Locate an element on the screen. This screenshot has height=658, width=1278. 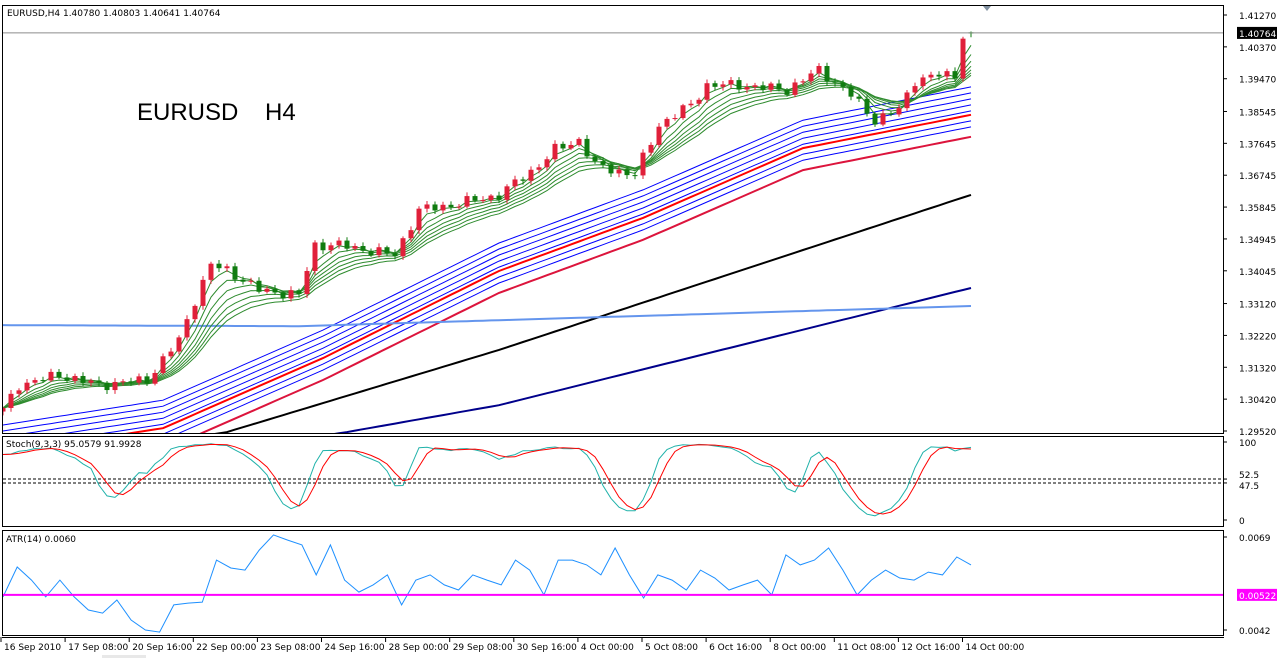
time-tick-label: 6 Oct 16:00 is located at coordinates (735, 648).